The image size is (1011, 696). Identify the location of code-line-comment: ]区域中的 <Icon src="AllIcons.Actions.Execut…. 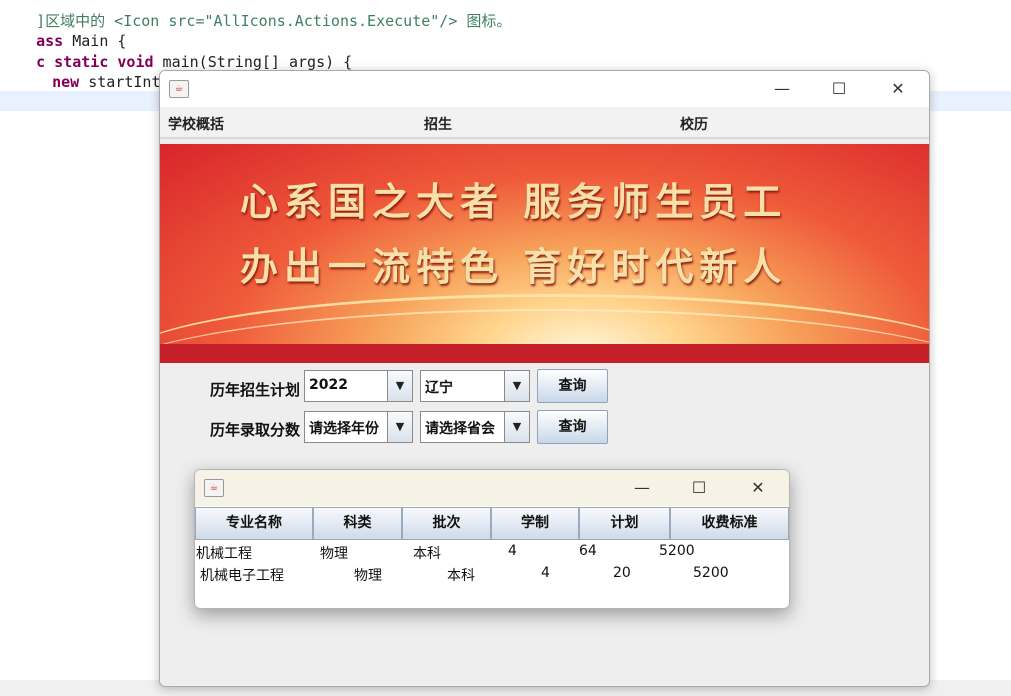
(255, 15).